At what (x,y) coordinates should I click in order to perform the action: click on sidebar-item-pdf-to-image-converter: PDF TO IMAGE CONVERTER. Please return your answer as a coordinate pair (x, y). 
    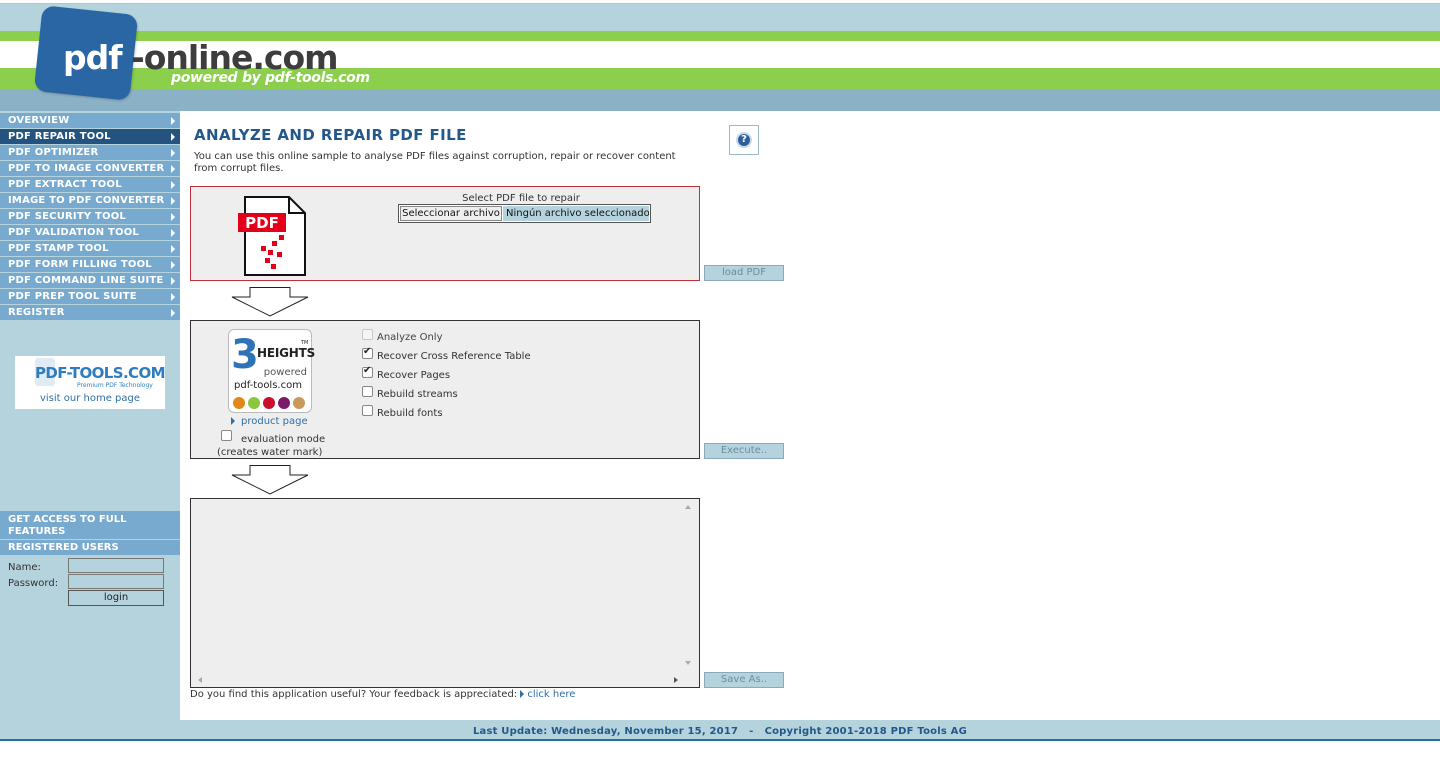
    Looking at the image, I should click on (90, 169).